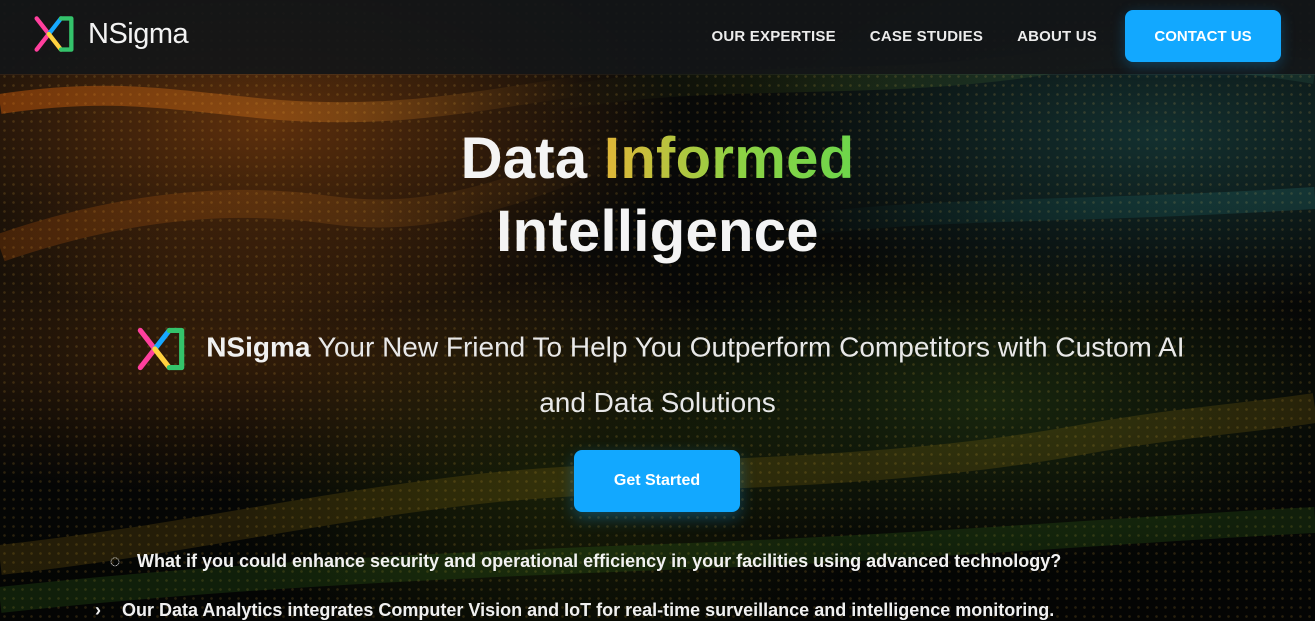 This screenshot has height=621, width=1315. I want to click on tagline-brand: NSigma, so click(258, 347).